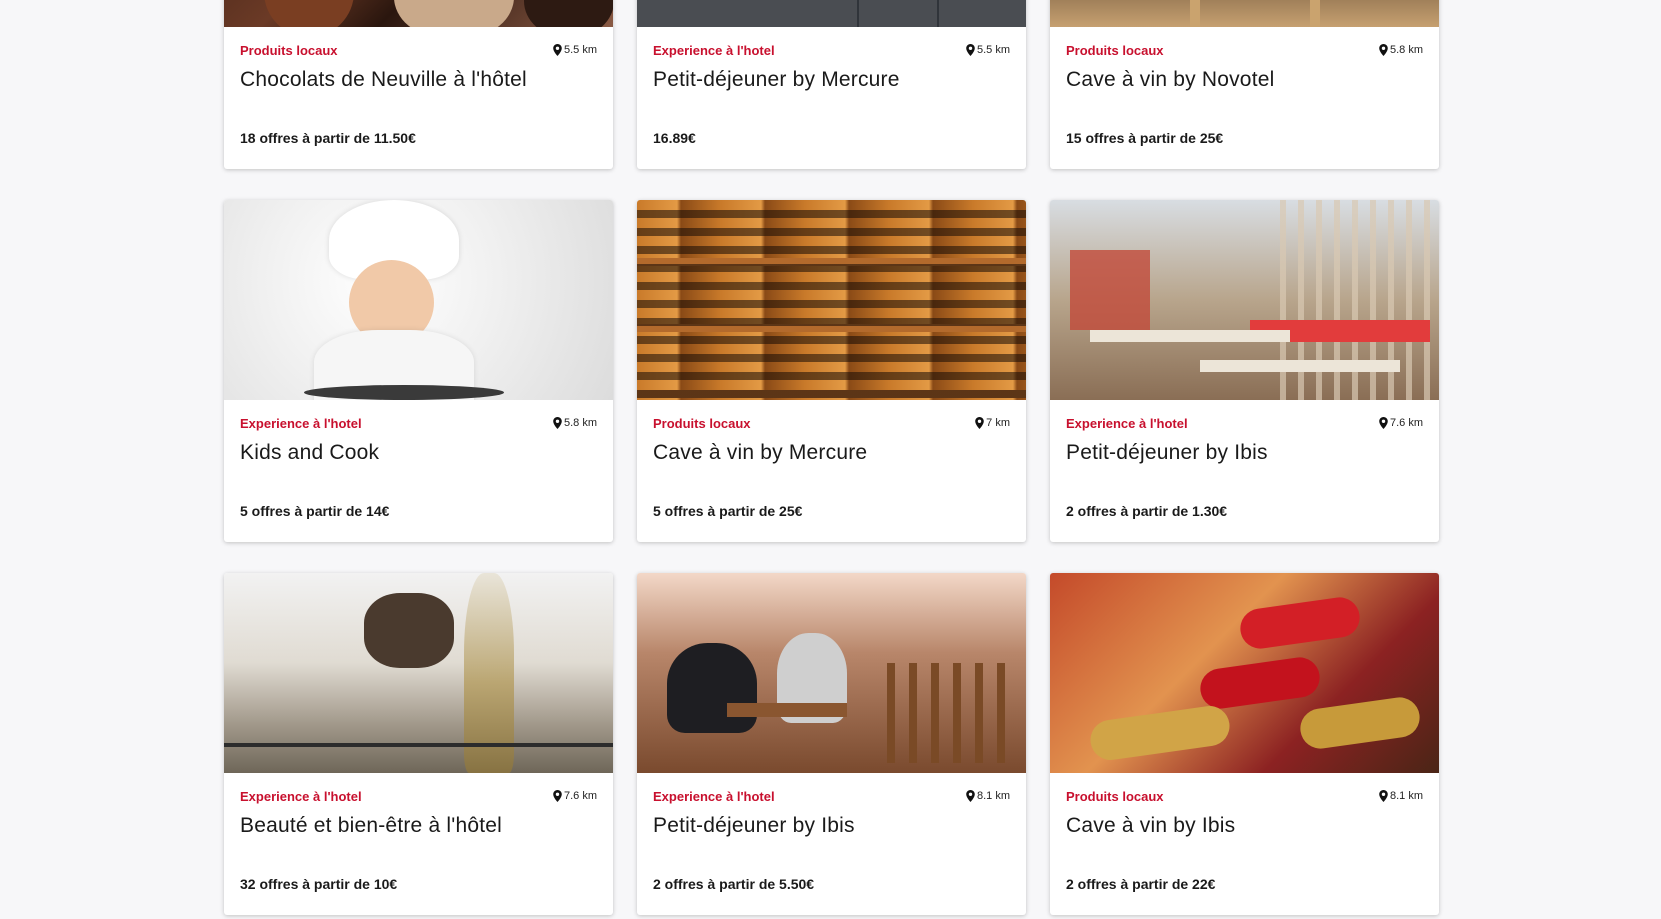  What do you see at coordinates (831, 80) in the screenshot?
I see `offer-title: Petit-déjeuner by Mercure` at bounding box center [831, 80].